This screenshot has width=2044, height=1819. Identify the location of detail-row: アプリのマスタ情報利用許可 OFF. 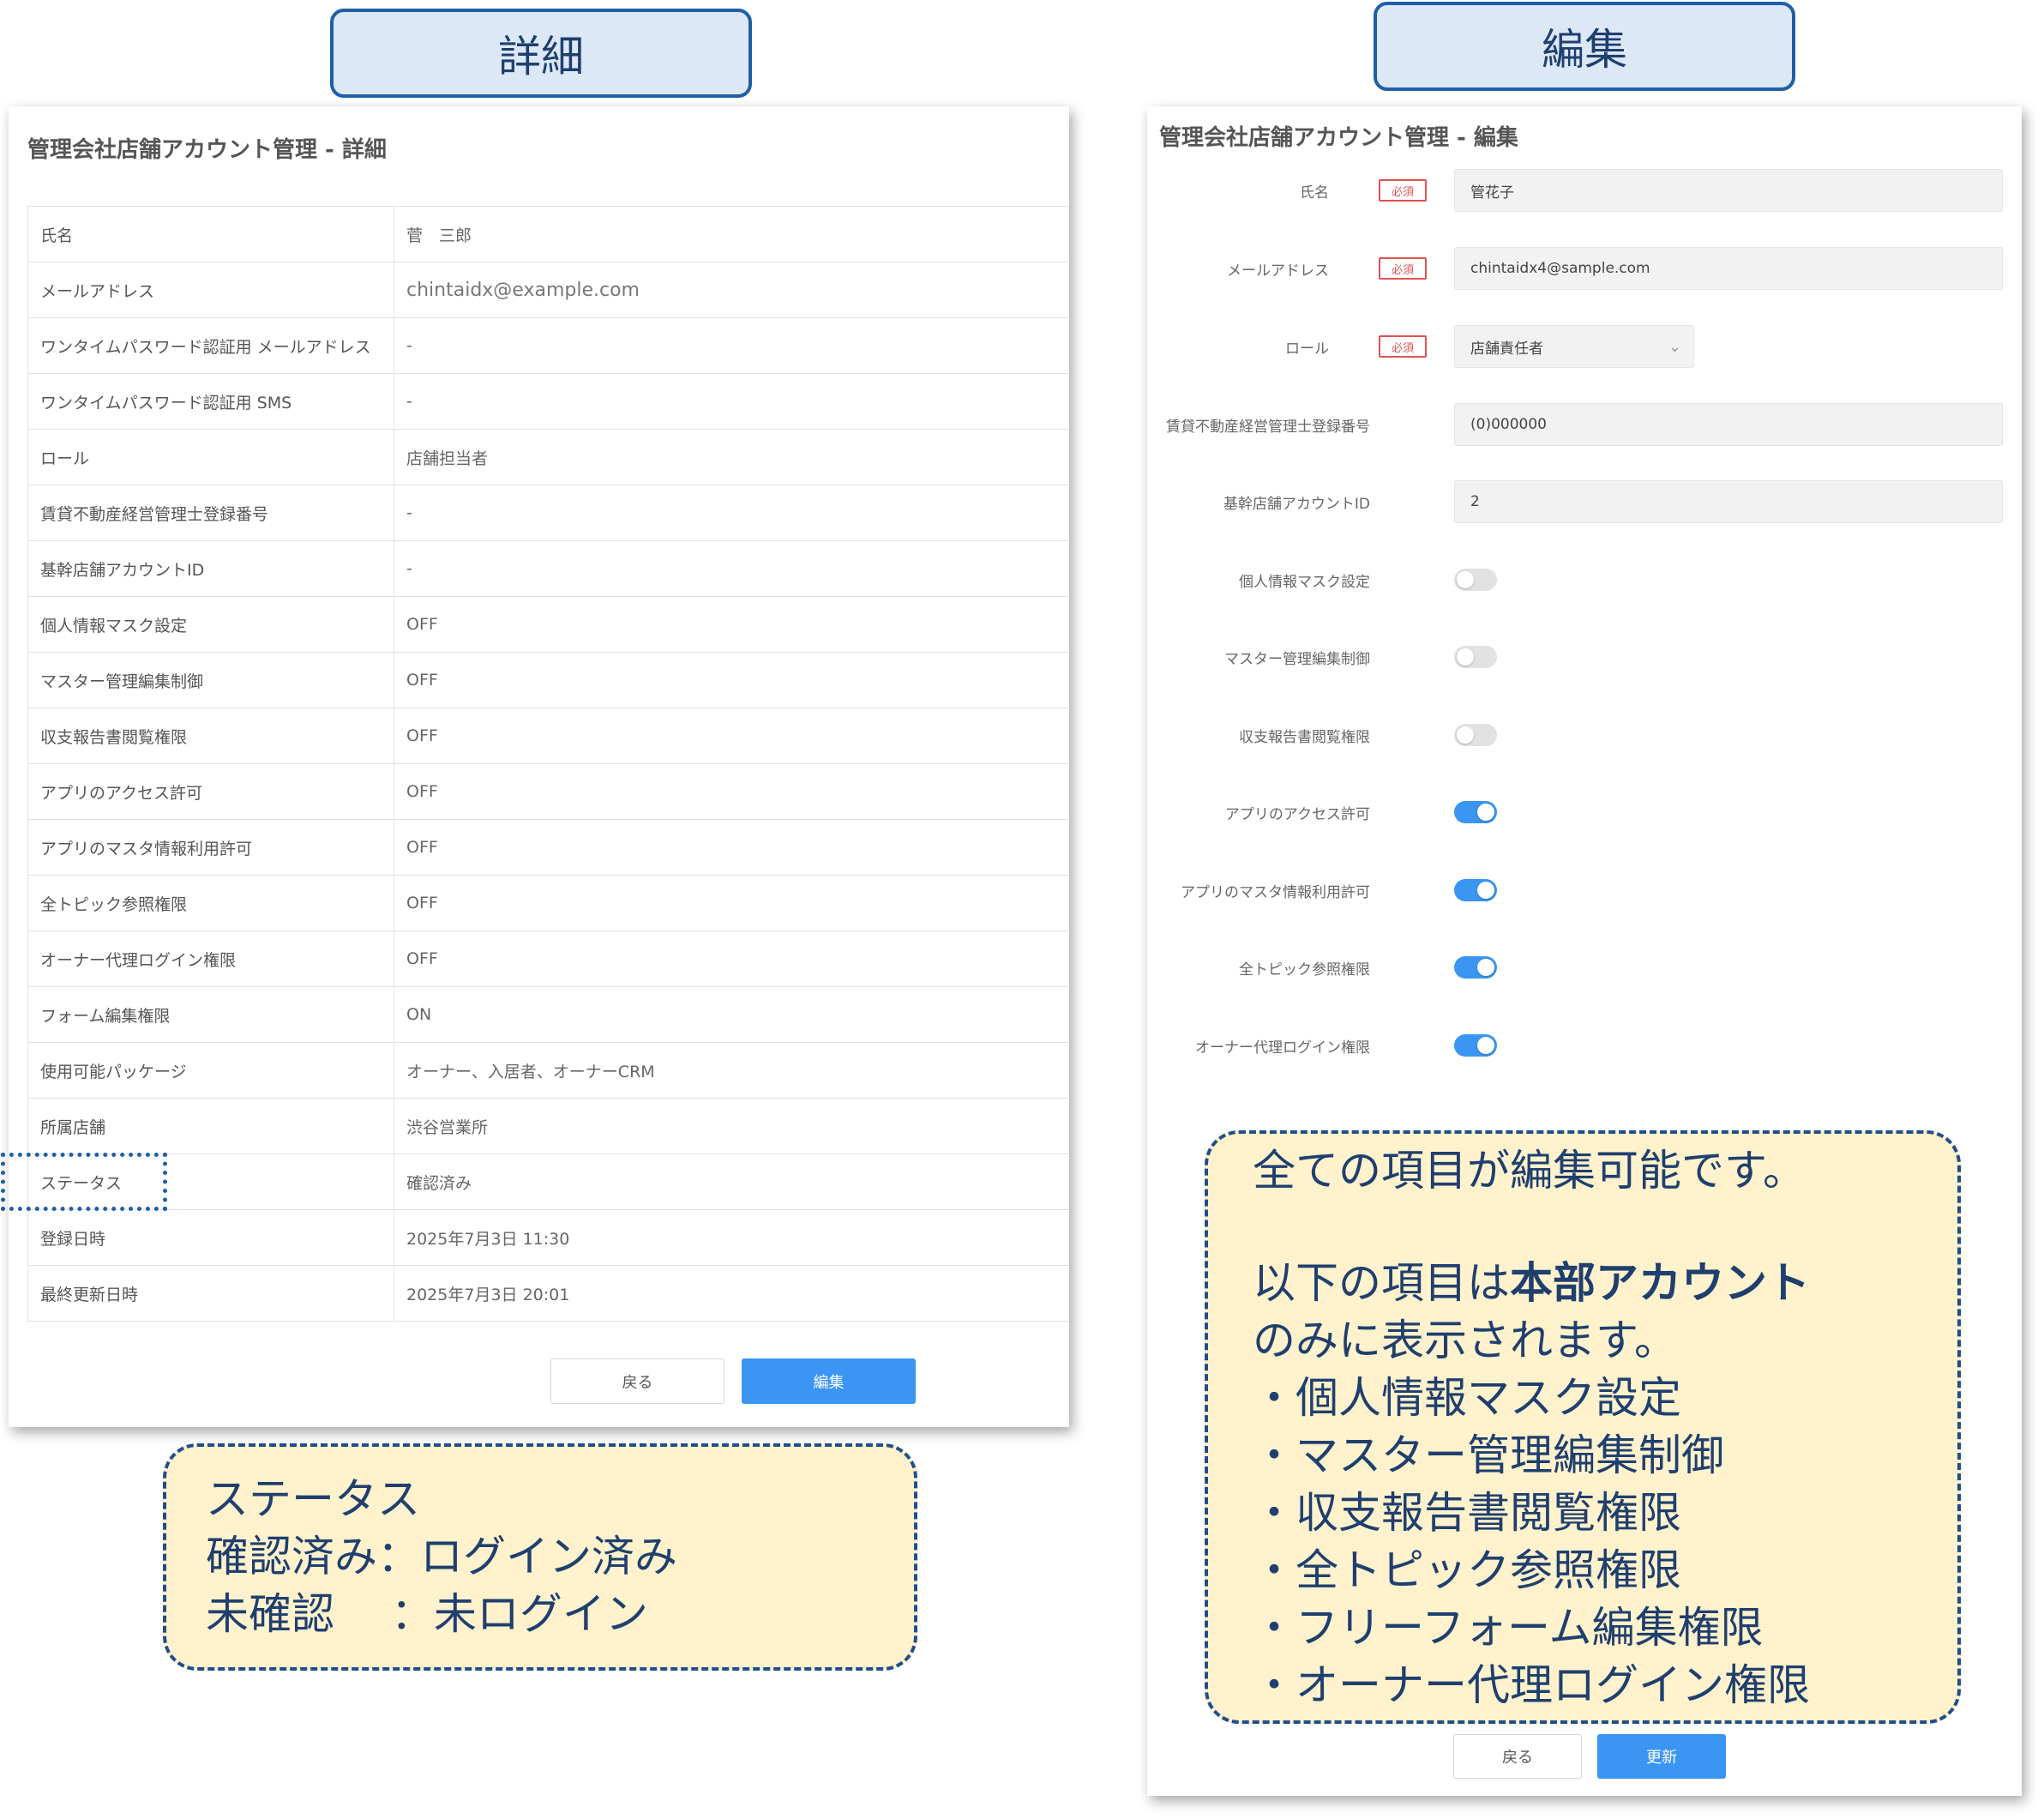
(548, 848).